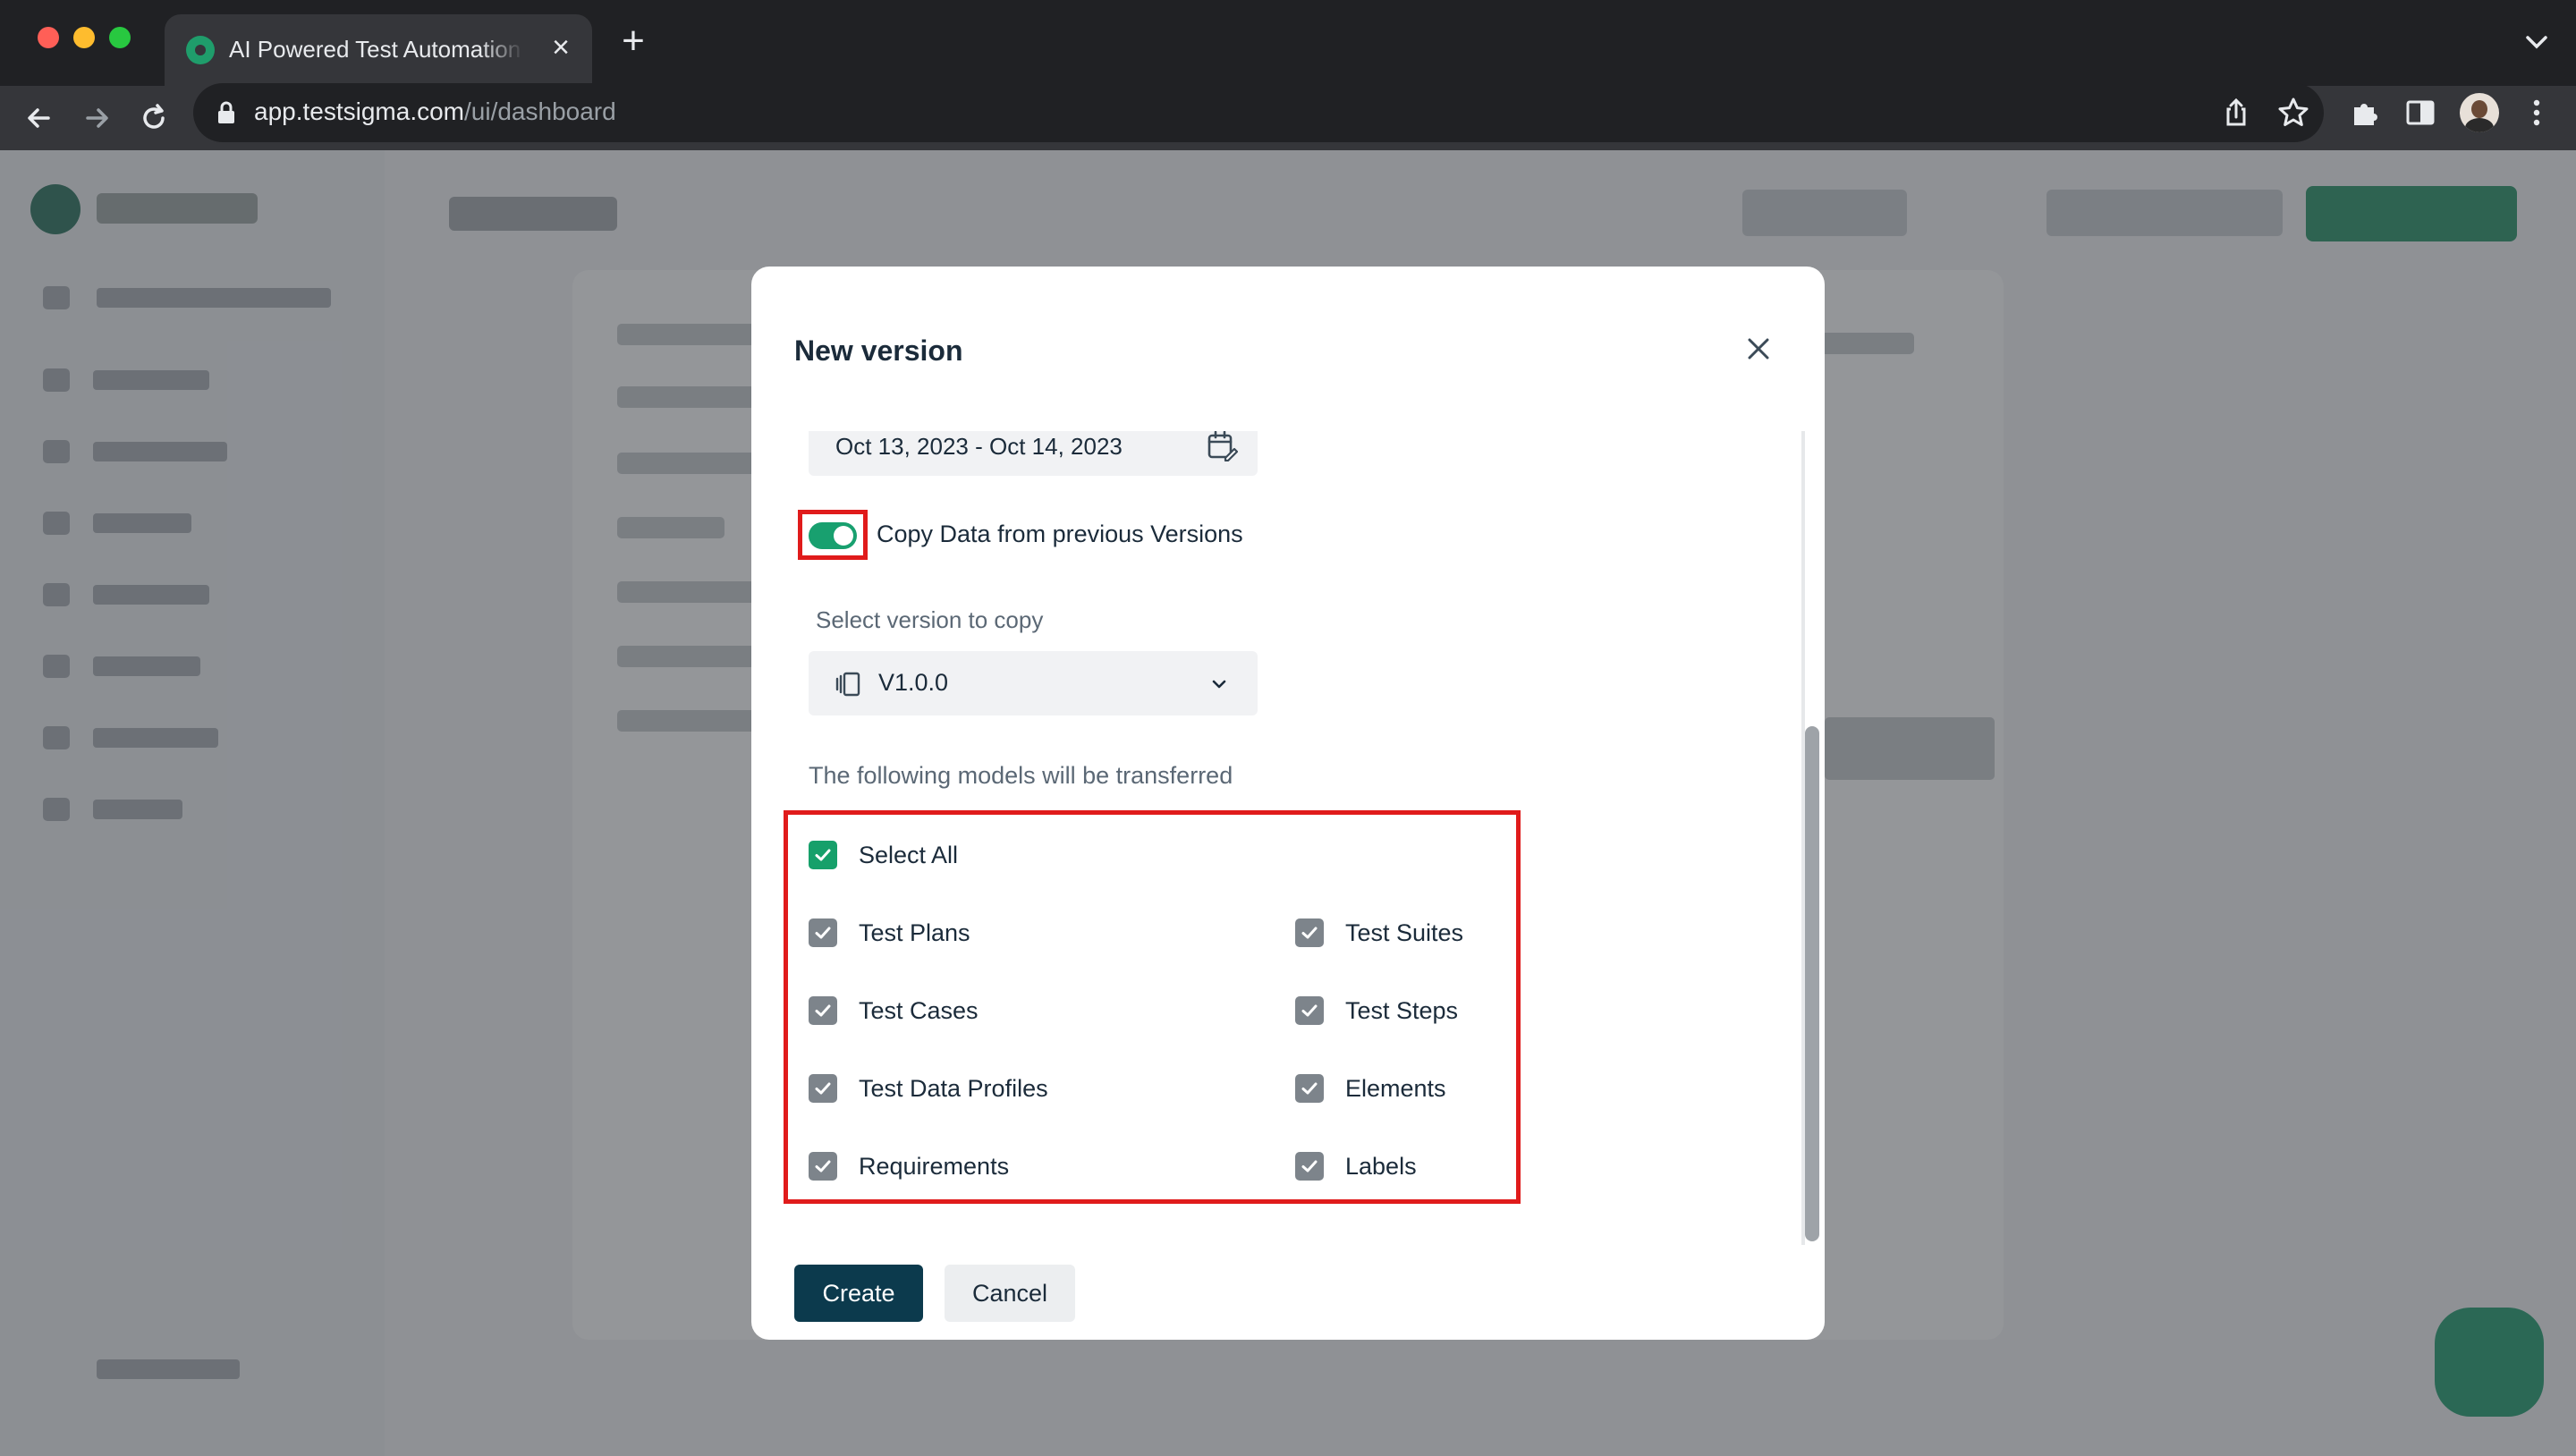  Describe the element at coordinates (84, 37) in the screenshot. I see `window-minimize-button` at that location.